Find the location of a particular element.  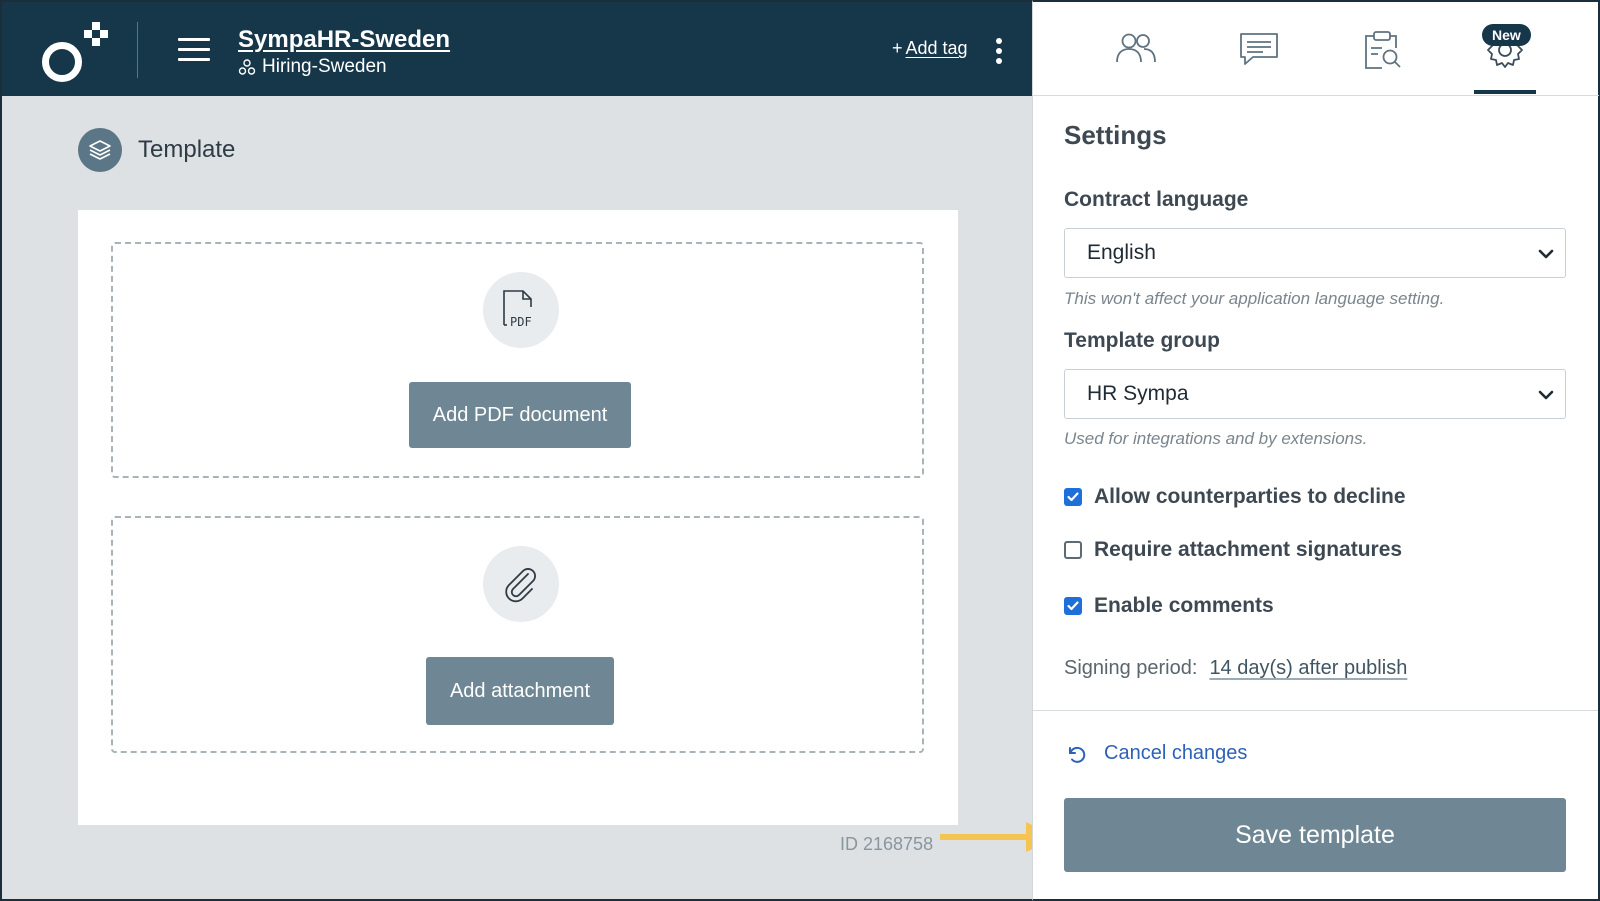

template-heading: Template is located at coordinates (156, 150).